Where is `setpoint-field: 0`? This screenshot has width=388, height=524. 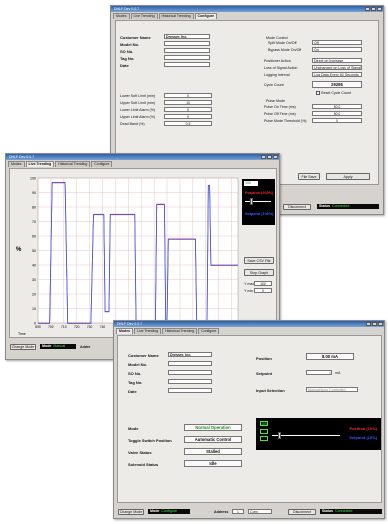
setpoint-field: 0 is located at coordinates (319, 372).